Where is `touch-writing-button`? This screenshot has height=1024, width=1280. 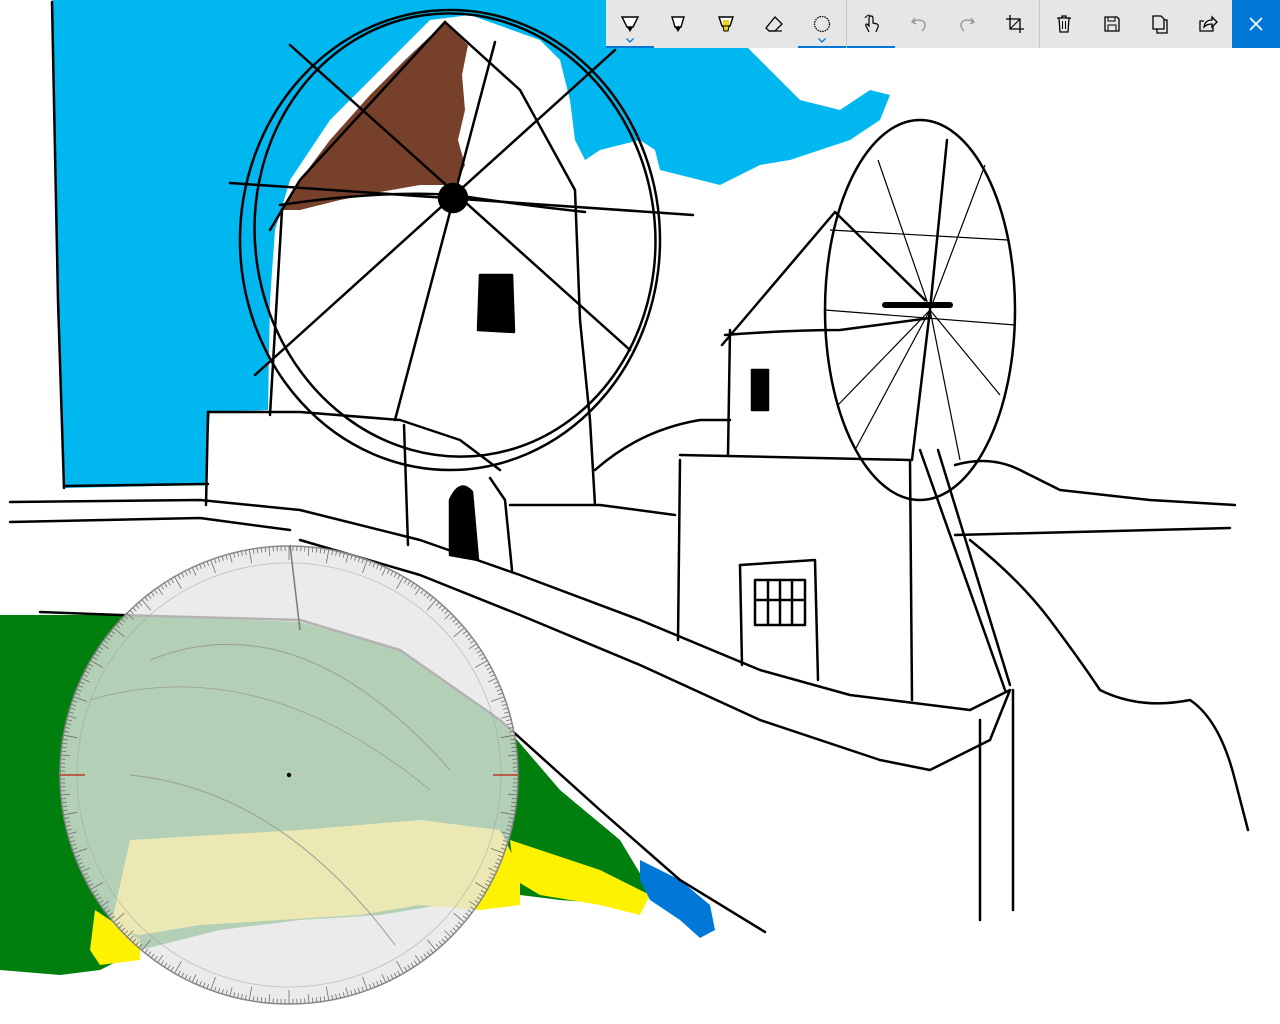
touch-writing-button is located at coordinates (871, 24).